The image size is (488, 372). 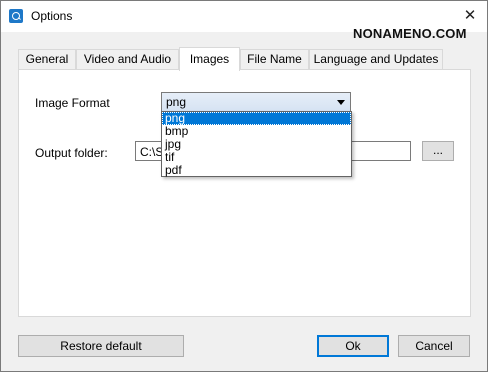 I want to click on tab-images: Images, so click(x=209, y=59).